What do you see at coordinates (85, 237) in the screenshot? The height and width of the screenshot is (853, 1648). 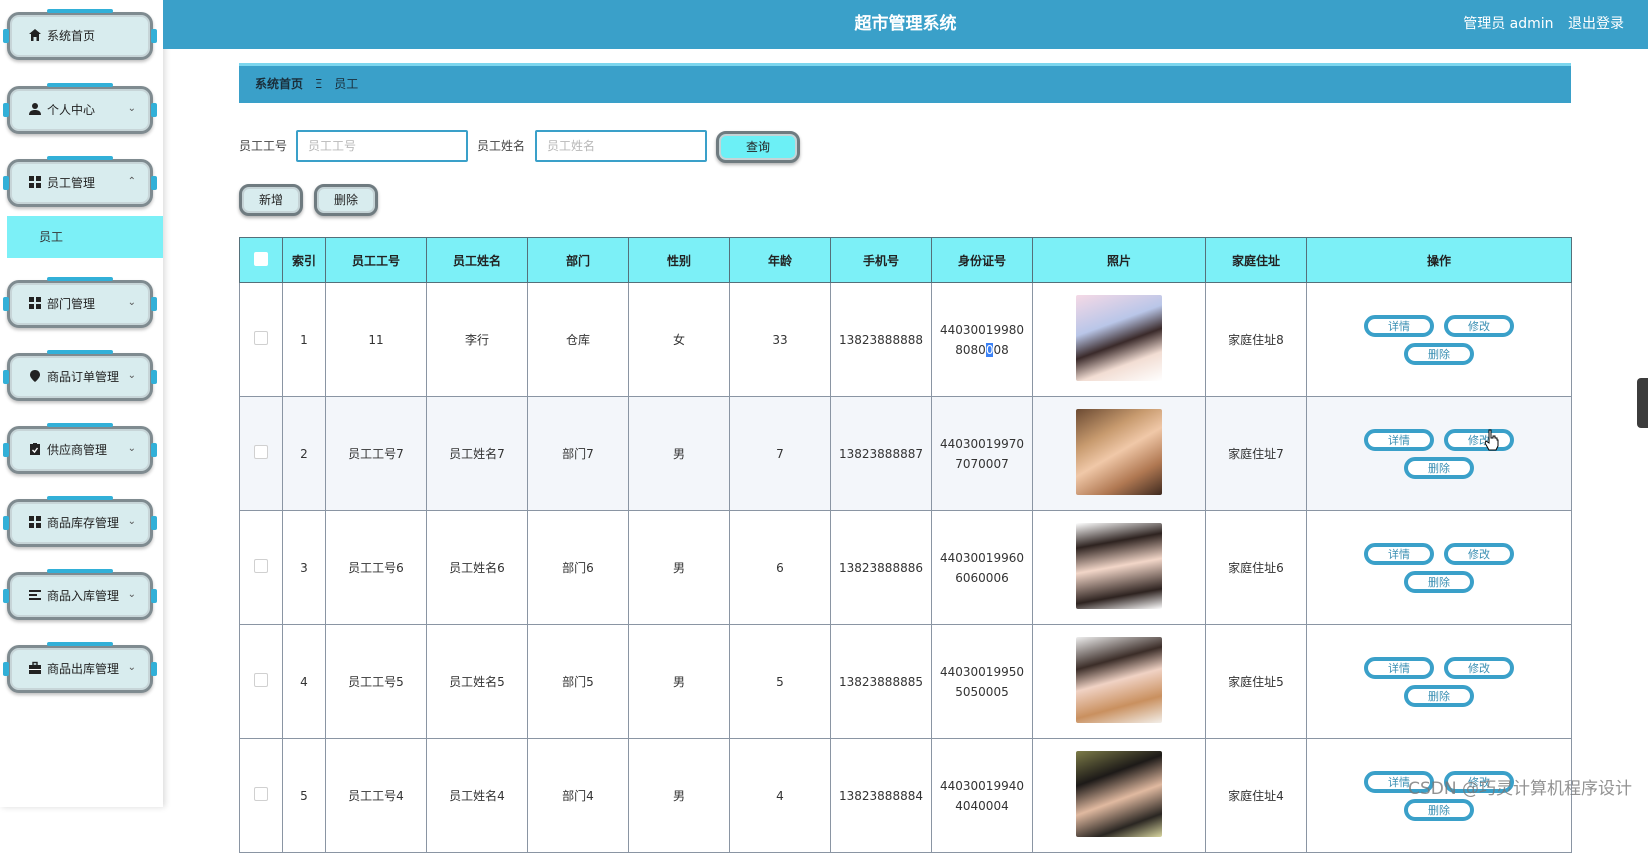 I see `sidebar-subitem-employee: 员工` at bounding box center [85, 237].